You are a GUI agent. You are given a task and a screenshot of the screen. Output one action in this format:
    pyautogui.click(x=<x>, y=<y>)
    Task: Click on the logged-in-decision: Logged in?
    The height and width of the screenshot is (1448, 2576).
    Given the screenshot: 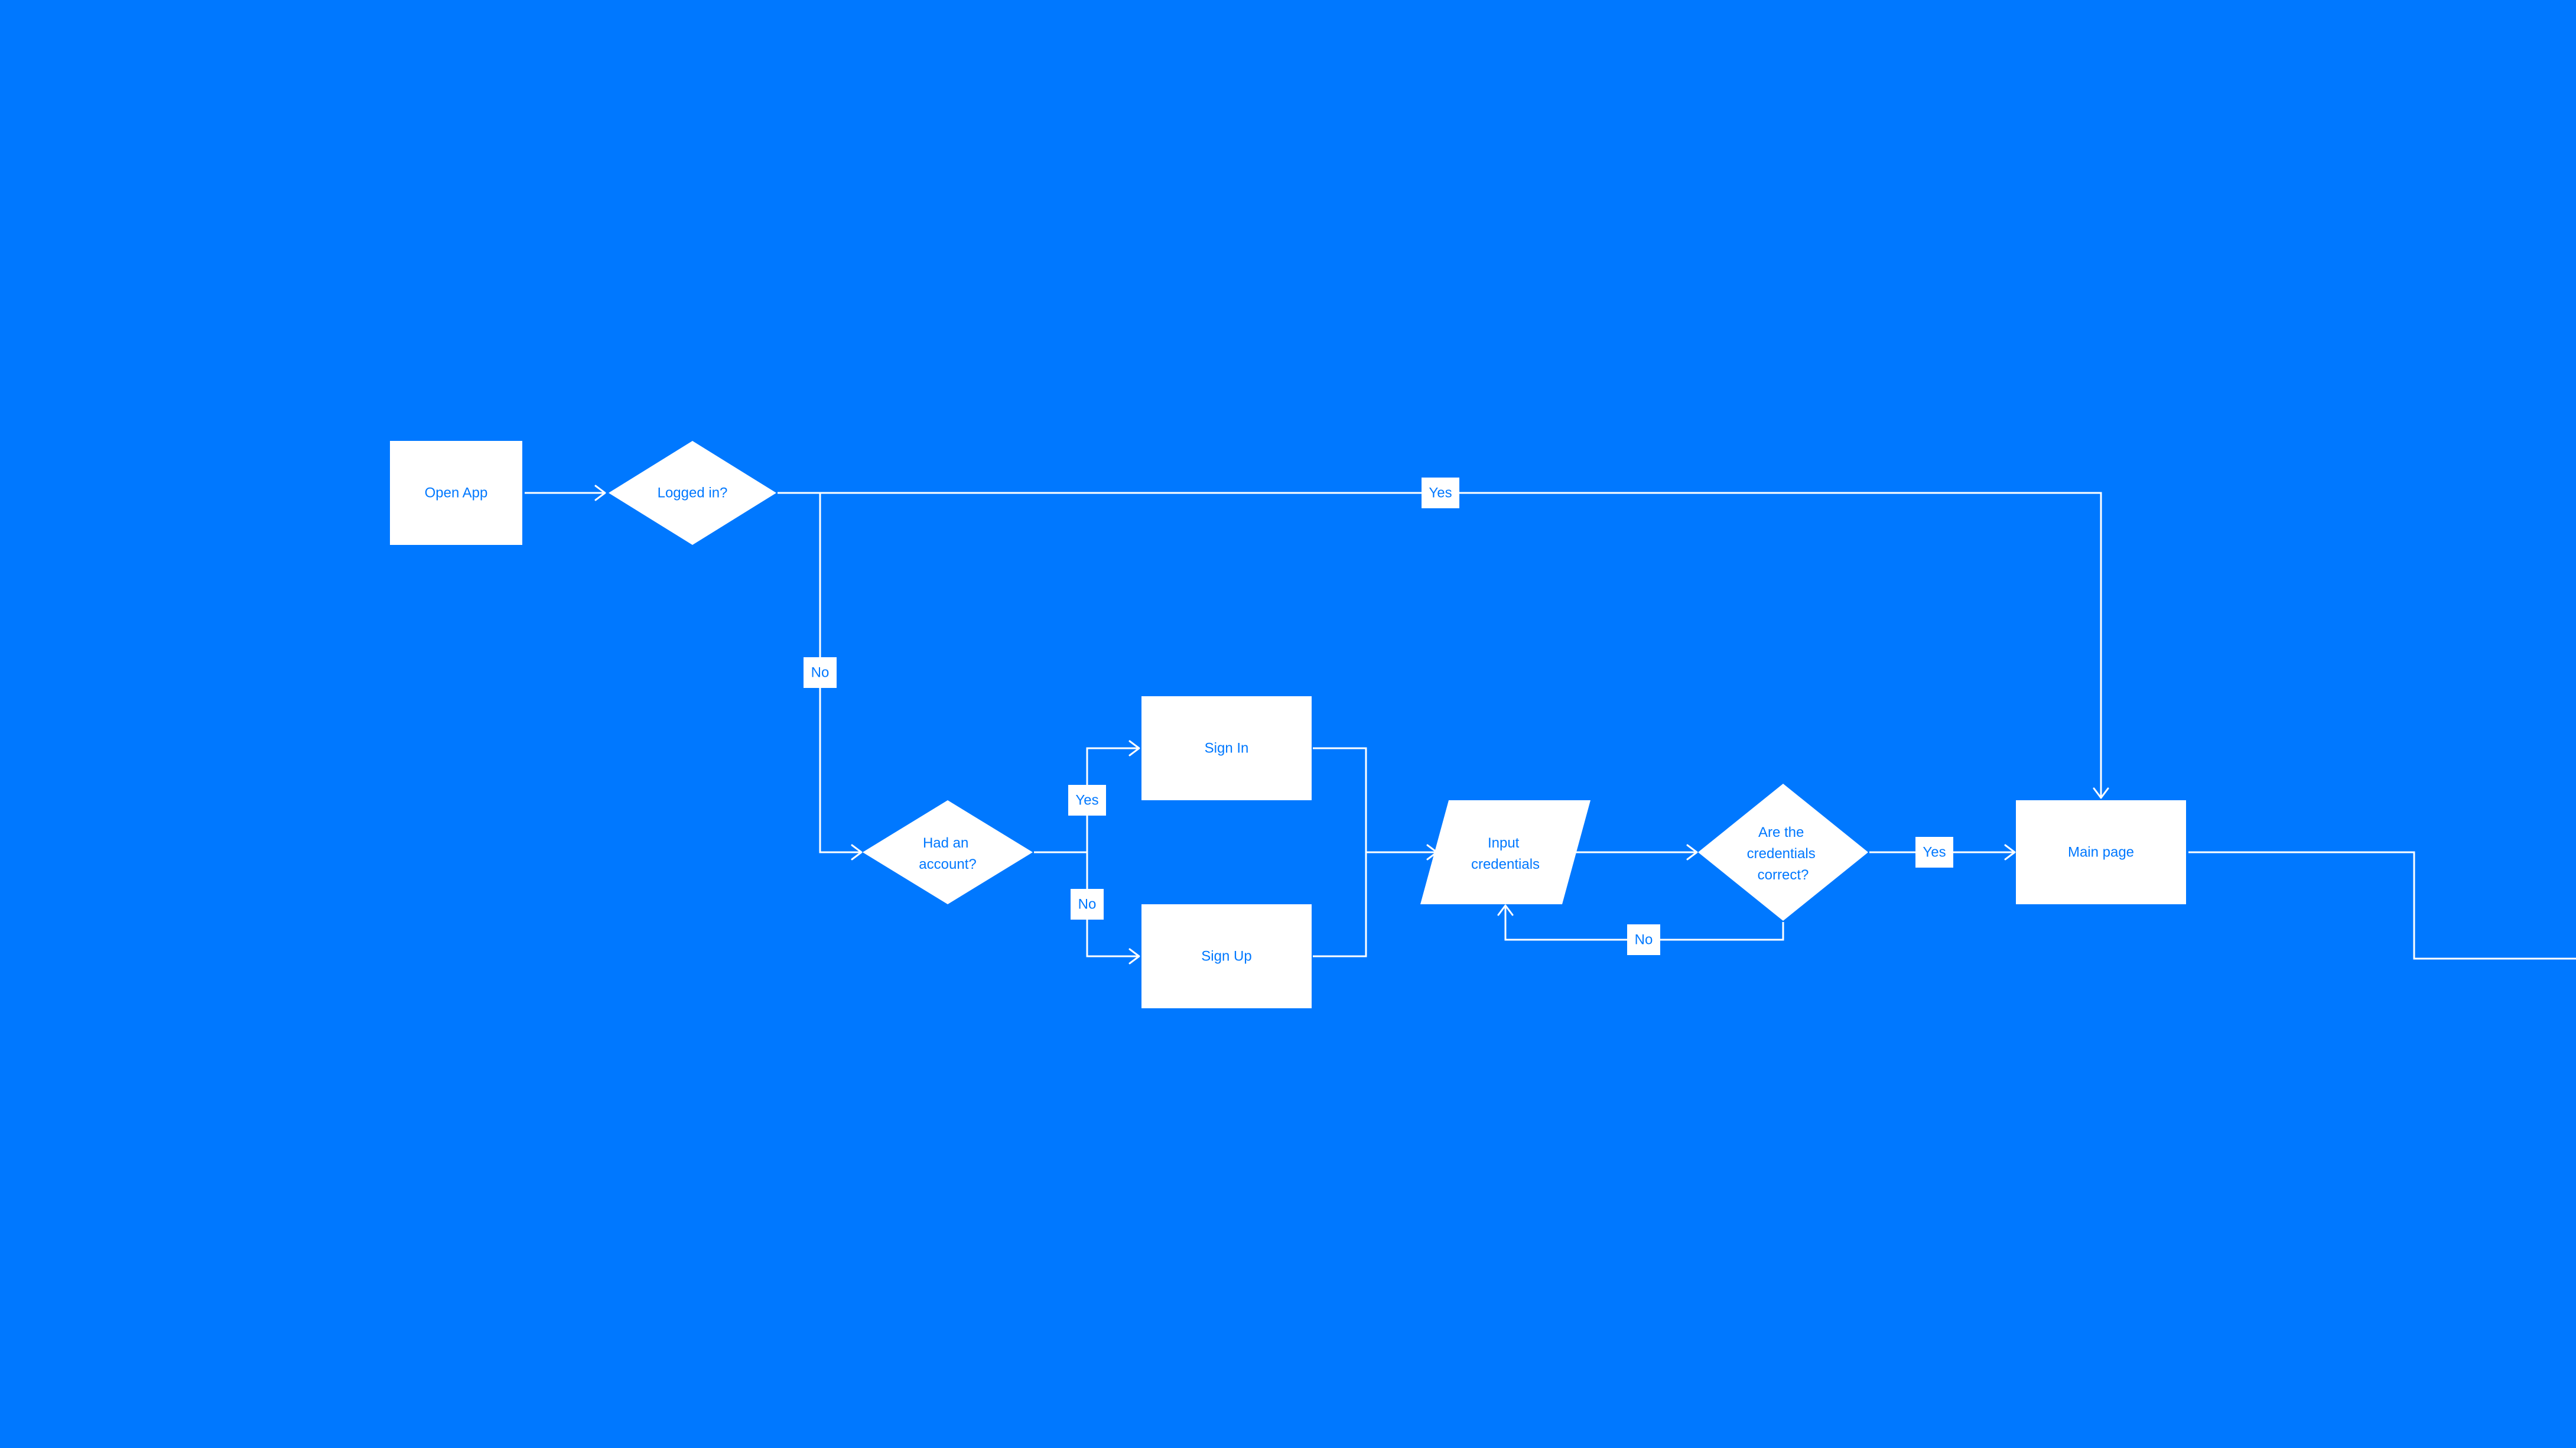 What is the action you would take?
    pyautogui.click(x=692, y=493)
    